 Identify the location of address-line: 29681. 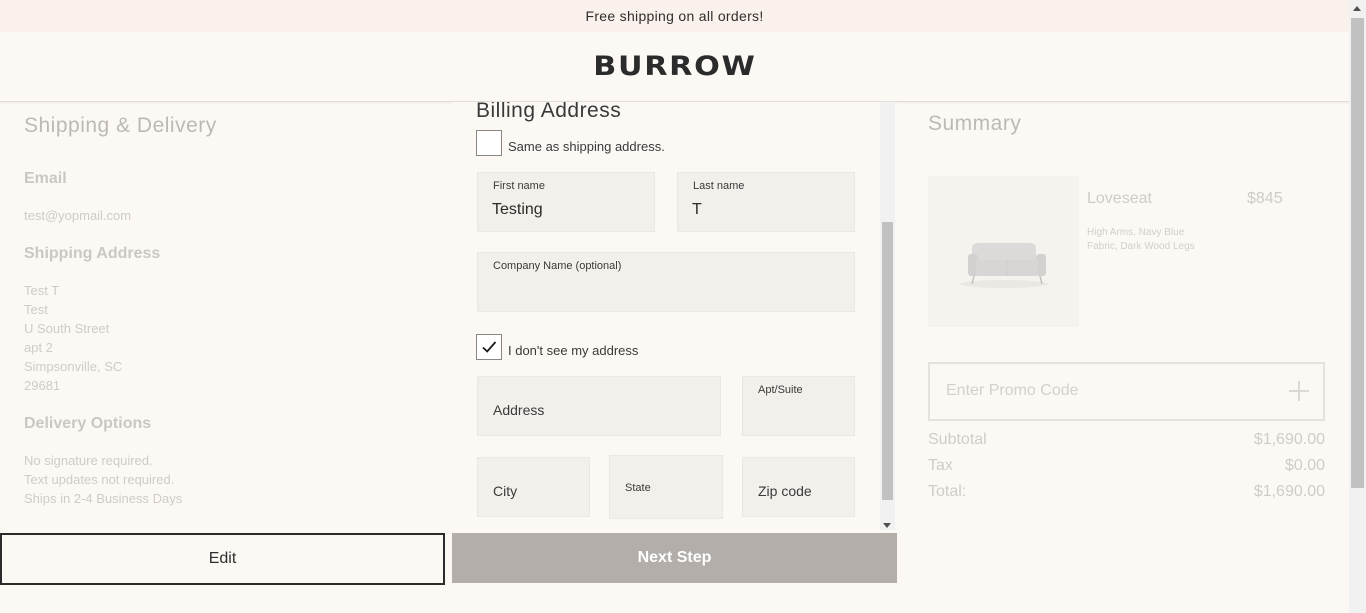
(42, 385).